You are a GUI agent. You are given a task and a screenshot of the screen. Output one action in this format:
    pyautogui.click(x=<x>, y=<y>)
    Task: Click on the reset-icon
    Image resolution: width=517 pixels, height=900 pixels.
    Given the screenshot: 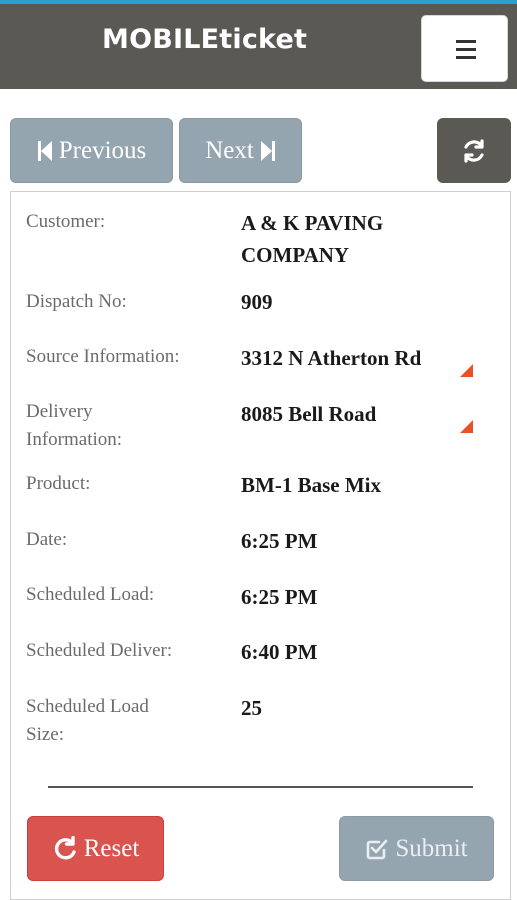 What is the action you would take?
    pyautogui.click(x=65, y=847)
    